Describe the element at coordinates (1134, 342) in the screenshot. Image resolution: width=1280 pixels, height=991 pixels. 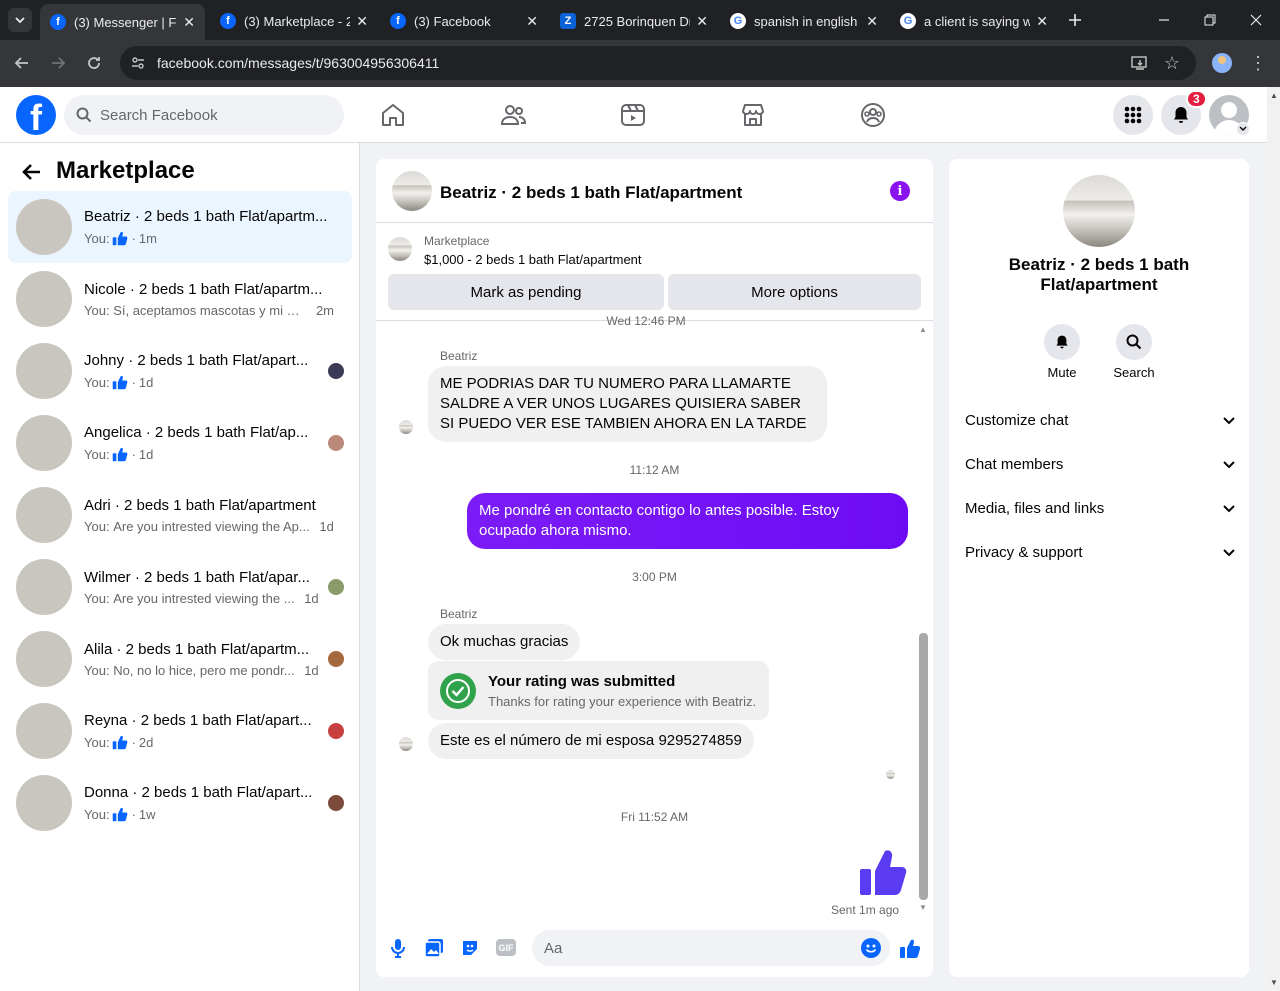
I see `search-in-chat-button` at that location.